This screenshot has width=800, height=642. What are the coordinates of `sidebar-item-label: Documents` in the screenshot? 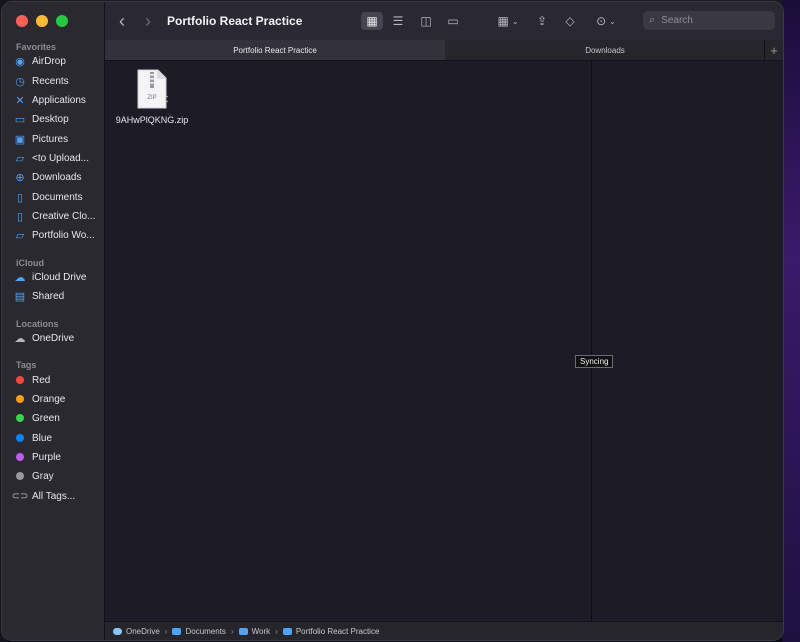 It's located at (57, 197).